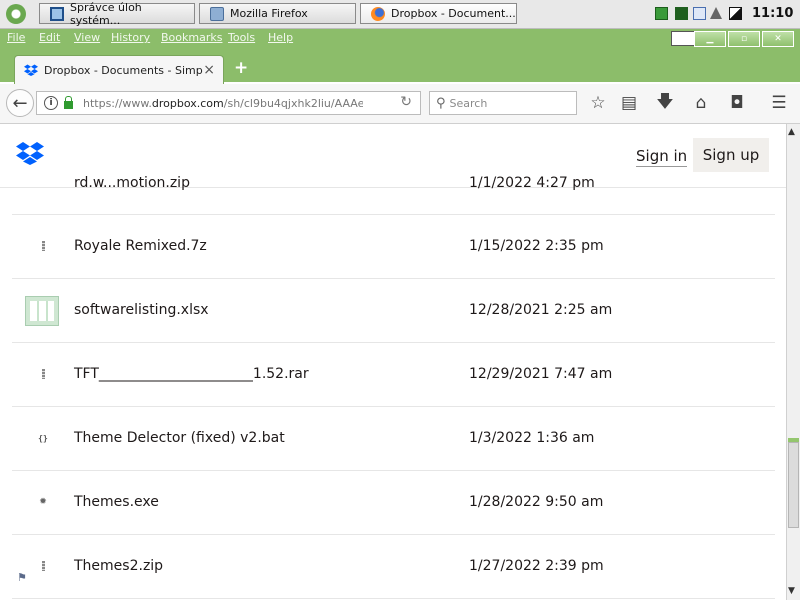 The image size is (800, 600). Describe the element at coordinates (536, 502) in the screenshot. I see `file-modified-date: 1/28/2022 9:50 am` at that location.